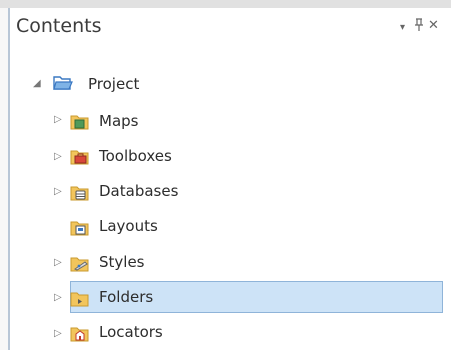 The height and width of the screenshot is (350, 451). What do you see at coordinates (79, 192) in the screenshot?
I see `databases-folder-icon` at bounding box center [79, 192].